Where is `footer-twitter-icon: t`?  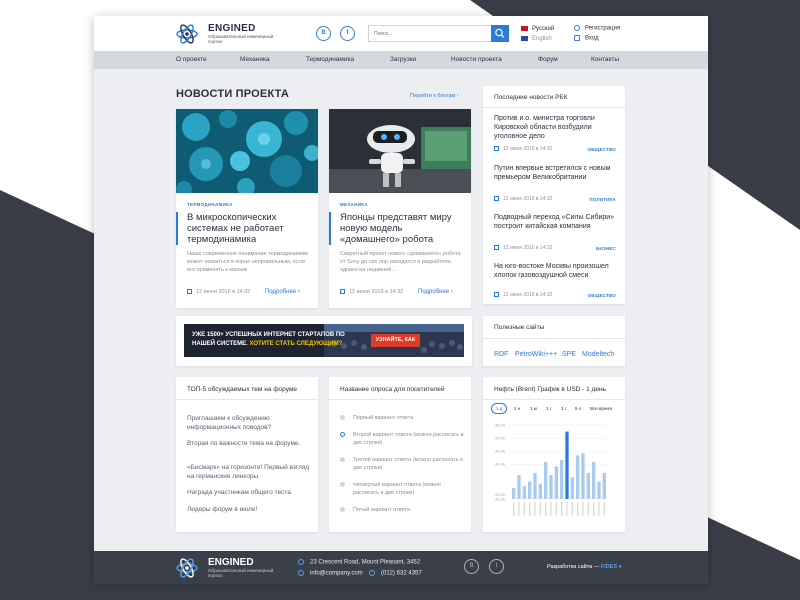 footer-twitter-icon: t is located at coordinates (496, 566).